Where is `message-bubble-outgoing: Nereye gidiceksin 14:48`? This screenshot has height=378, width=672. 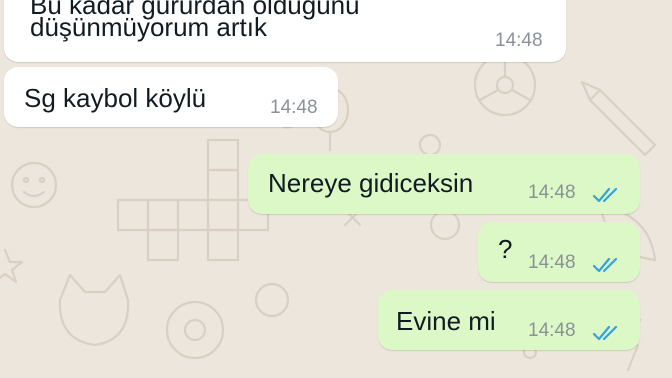 message-bubble-outgoing: Nereye gidiceksin 14:48 is located at coordinates (444, 184).